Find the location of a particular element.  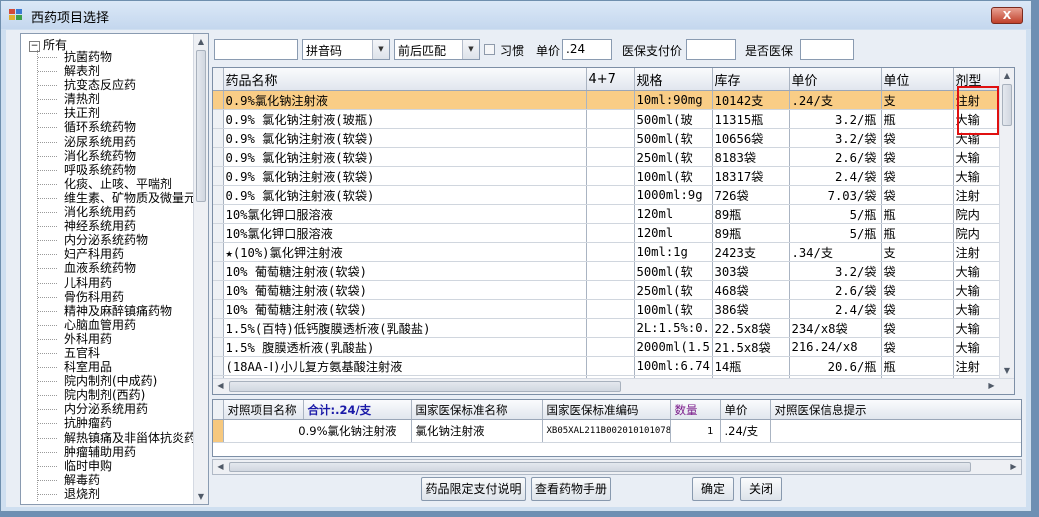

tree-item: 维生素、矿物质及微量元 is located at coordinates (118, 198).